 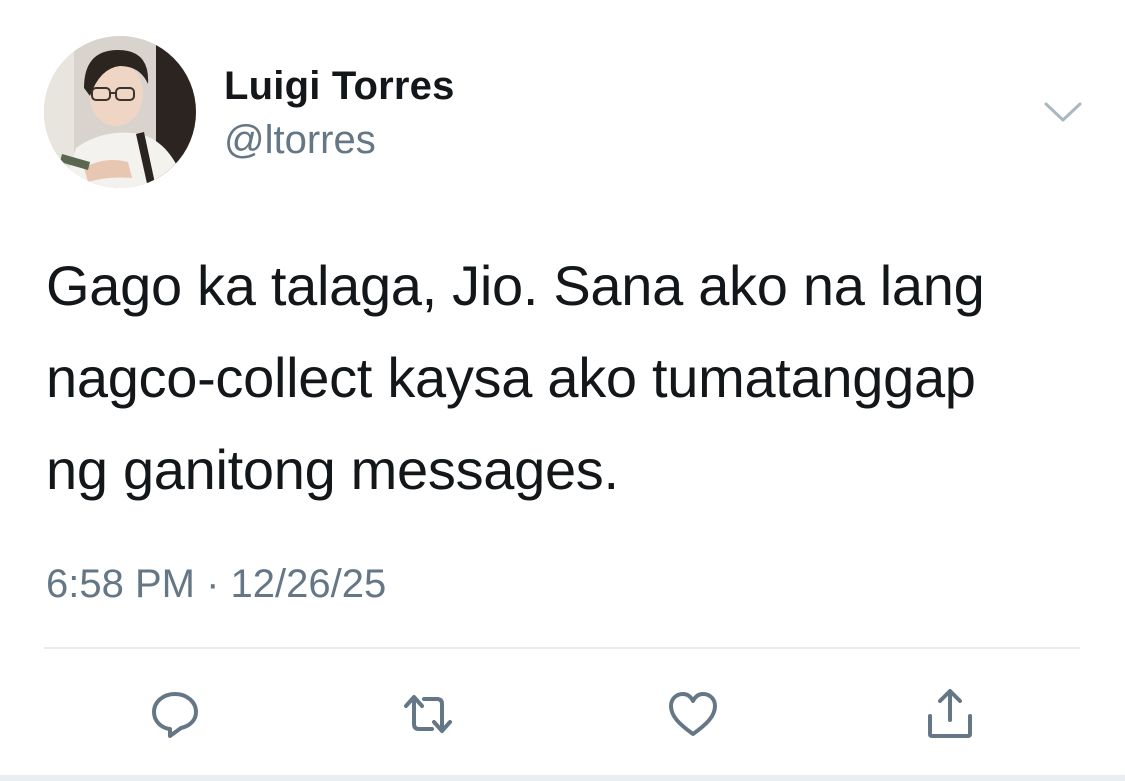 I want to click on share-button, so click(x=950, y=714).